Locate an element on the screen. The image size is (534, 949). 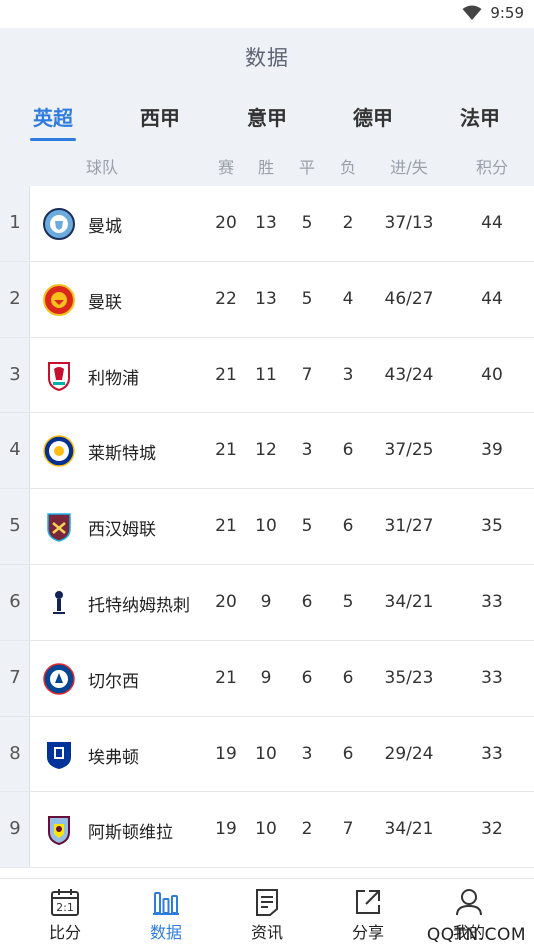
column-won: 胜 is located at coordinates (265, 167).